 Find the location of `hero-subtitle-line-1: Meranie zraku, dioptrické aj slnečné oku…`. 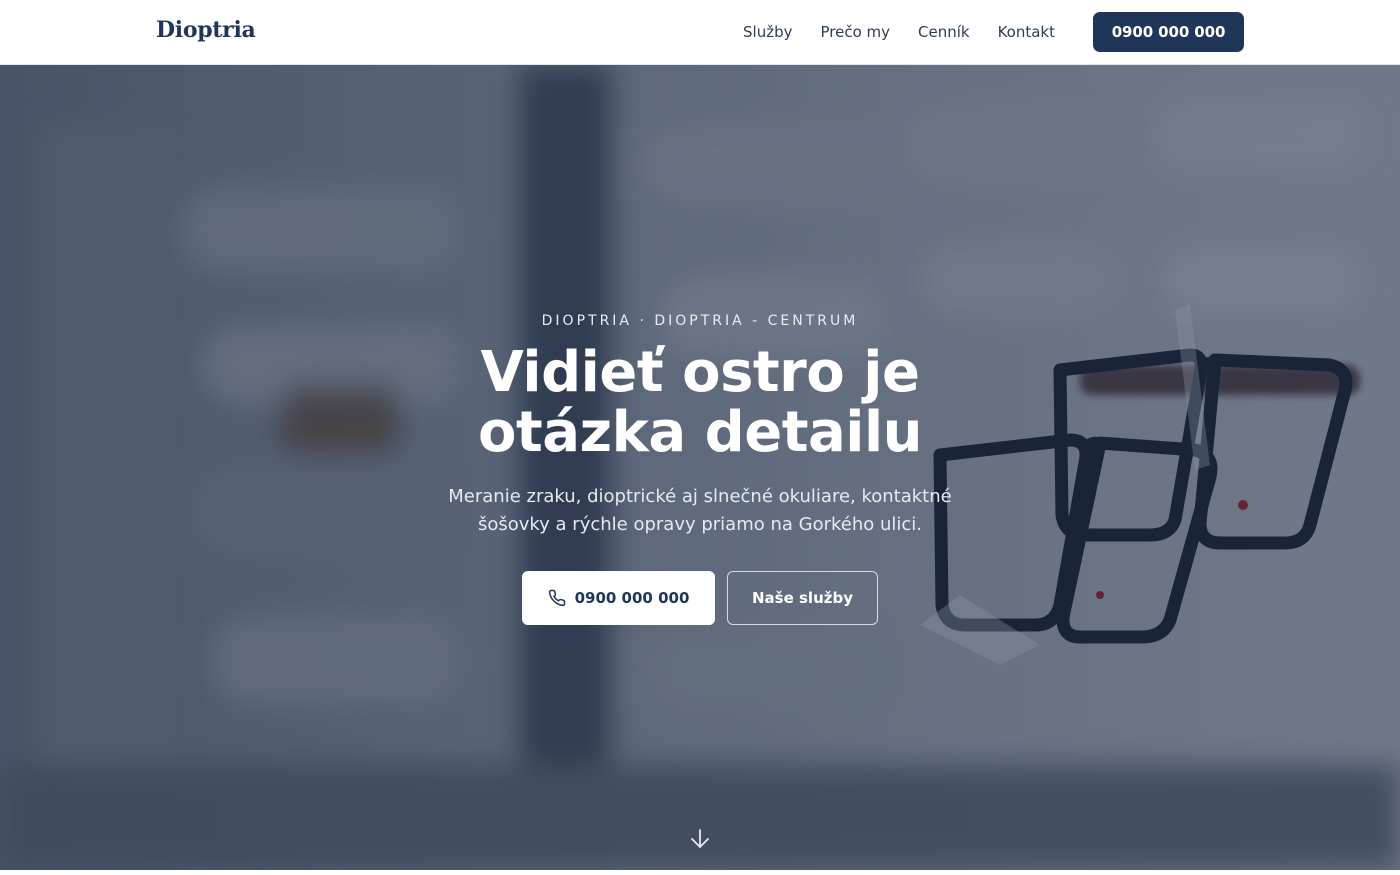

hero-subtitle-line-1: Meranie zraku, dioptrické aj slnečné oku… is located at coordinates (700, 496).